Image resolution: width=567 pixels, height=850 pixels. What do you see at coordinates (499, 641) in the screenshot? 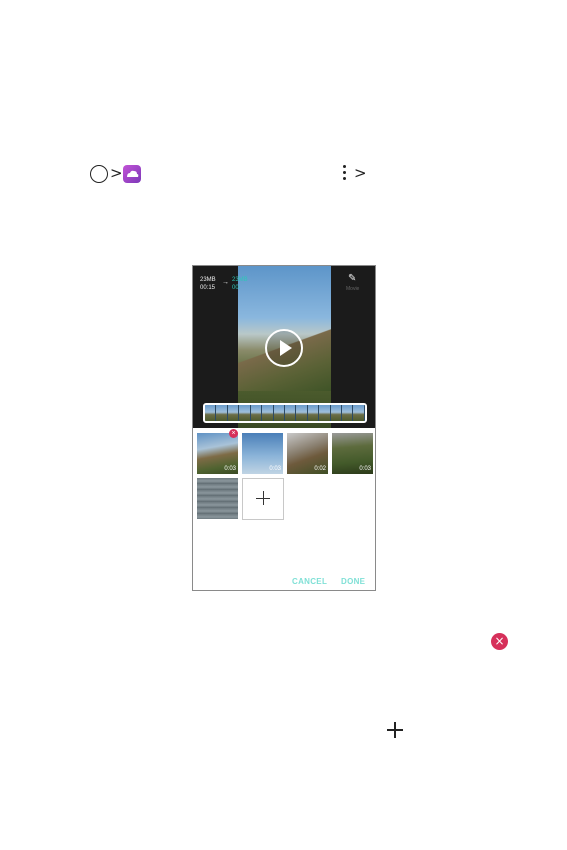
I see `delete-x-icon: ×` at bounding box center [499, 641].